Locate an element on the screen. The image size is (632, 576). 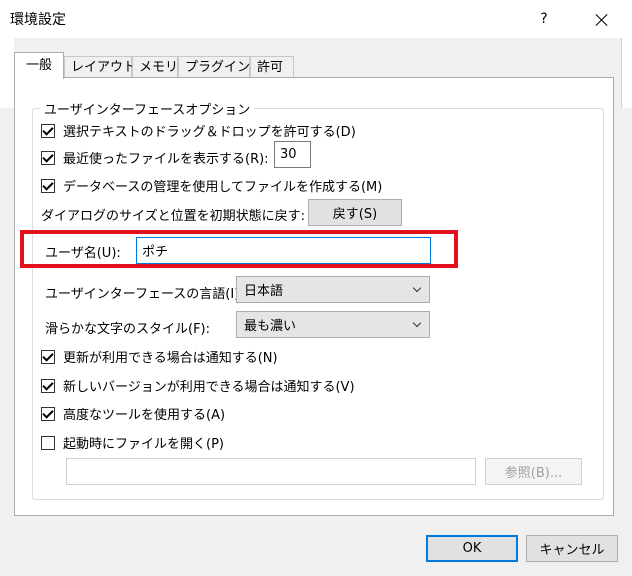
window-title: 環境設定 is located at coordinates (38, 20).